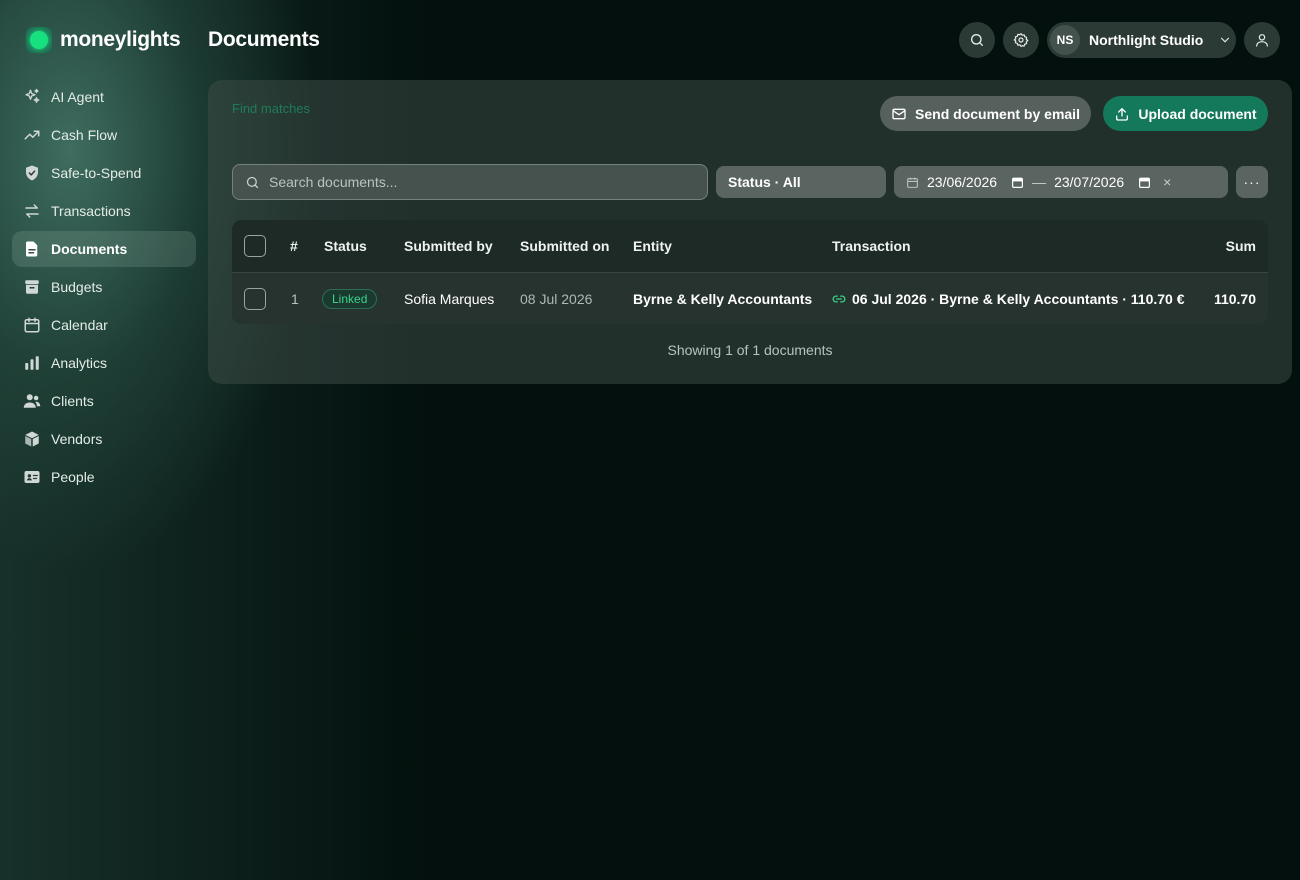  Describe the element at coordinates (32, 95) in the screenshot. I see `sparkles-icon` at that location.